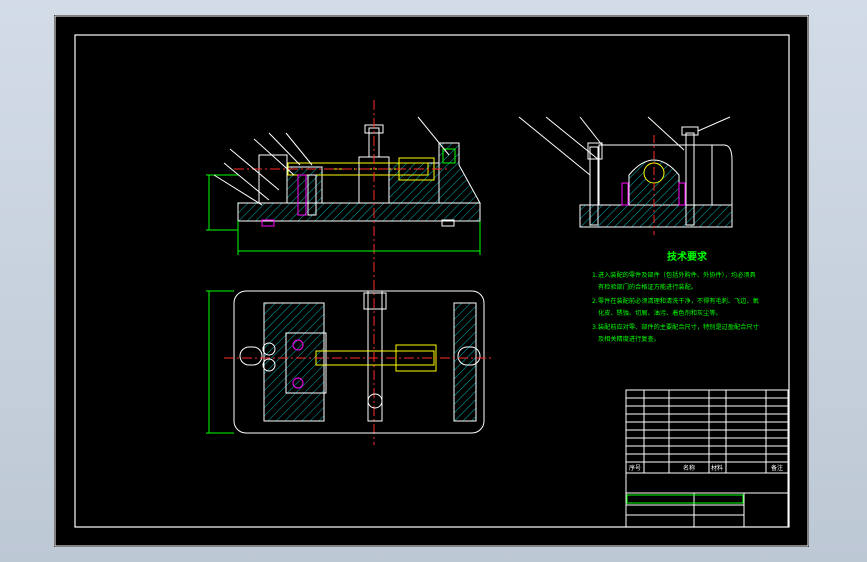 This screenshot has height=562, width=867. What do you see at coordinates (689, 468) in the screenshot?
I see `header-name: 名称` at bounding box center [689, 468].